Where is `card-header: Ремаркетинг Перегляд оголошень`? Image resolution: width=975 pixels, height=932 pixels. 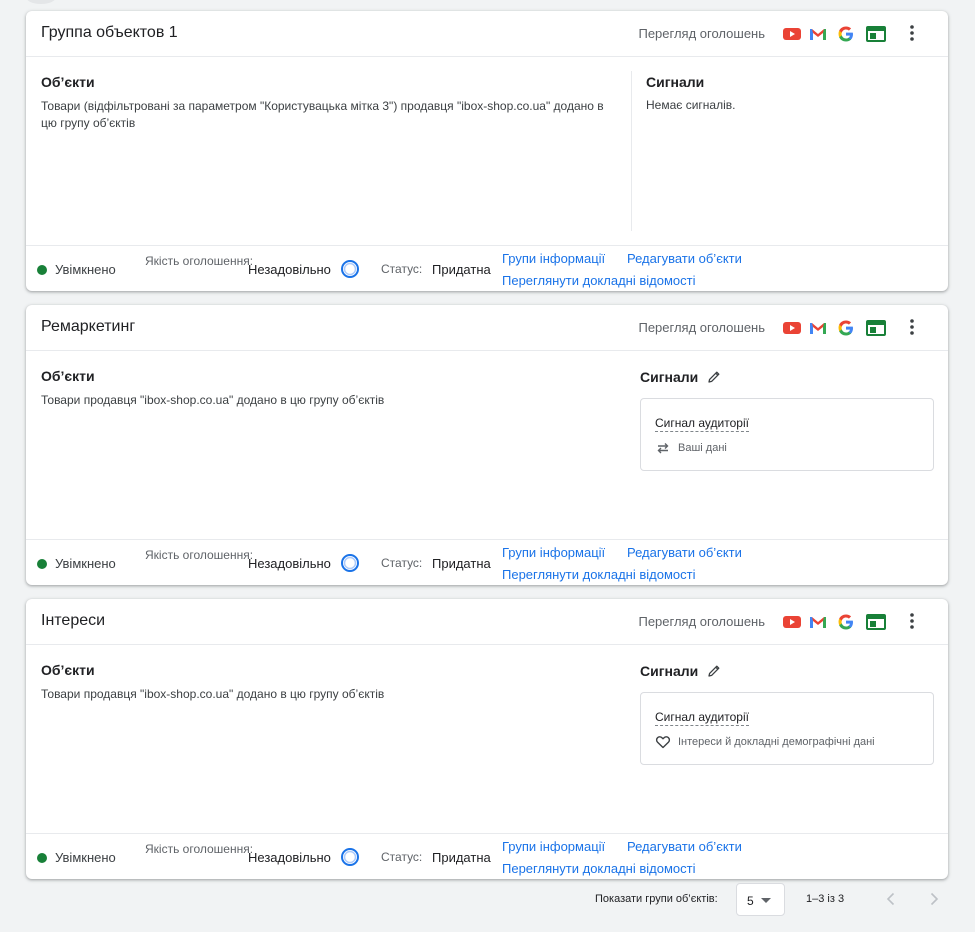
card-header: Ремаркетинг Перегляд оголошень is located at coordinates (487, 328).